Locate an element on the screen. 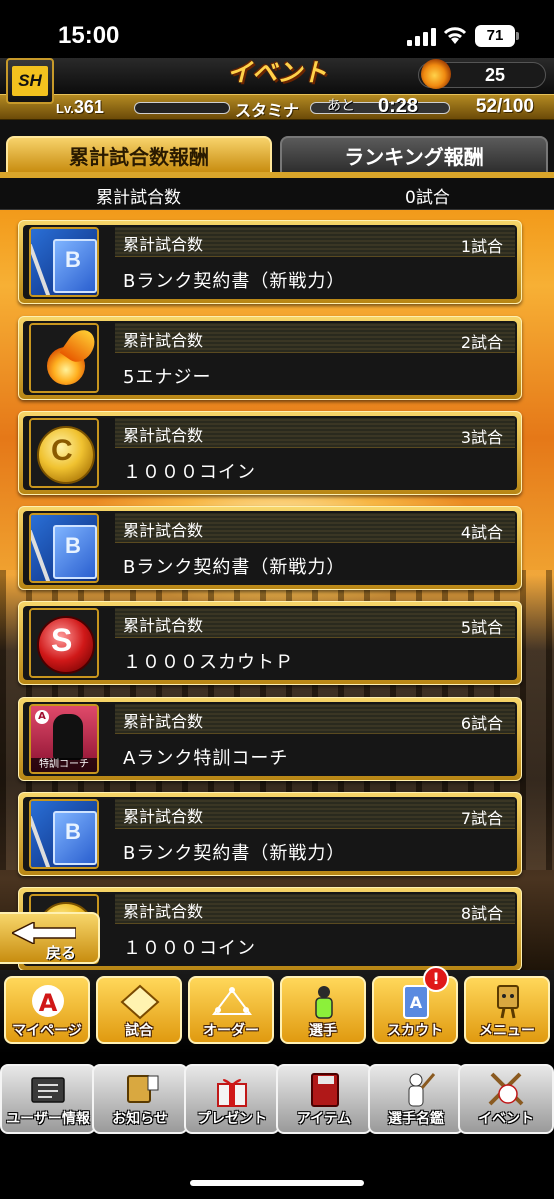 The height and width of the screenshot is (1199, 554). nav-player-directory-button: 選手名鑑 is located at coordinates (416, 1099).